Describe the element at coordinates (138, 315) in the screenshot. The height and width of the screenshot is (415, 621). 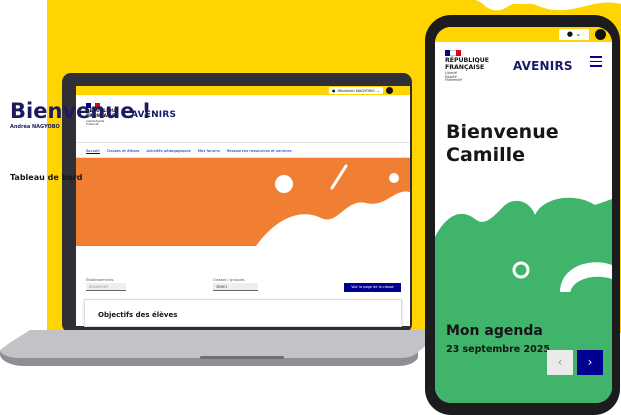
I see `objectives-card-title: Objectifs des élèves` at that location.